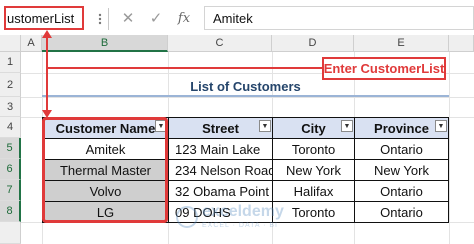 Image resolution: width=474 pixels, height=244 pixels. What do you see at coordinates (10, 211) in the screenshot?
I see `row-header-8: 8` at bounding box center [10, 211].